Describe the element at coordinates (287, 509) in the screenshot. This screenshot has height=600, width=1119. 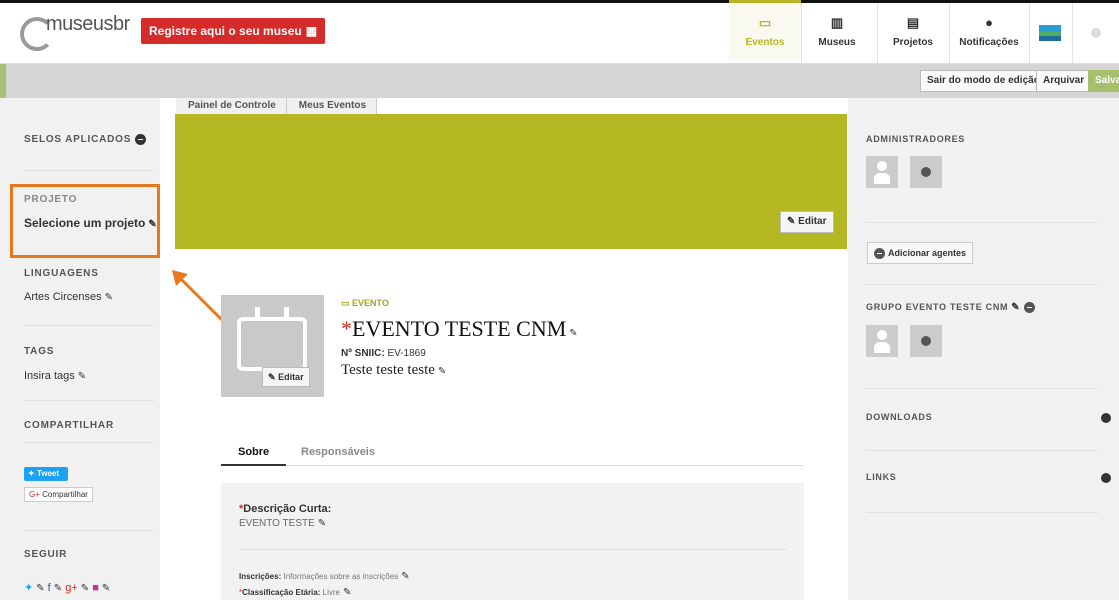
I see `short-description-label-text: Descrição Curta:` at that location.